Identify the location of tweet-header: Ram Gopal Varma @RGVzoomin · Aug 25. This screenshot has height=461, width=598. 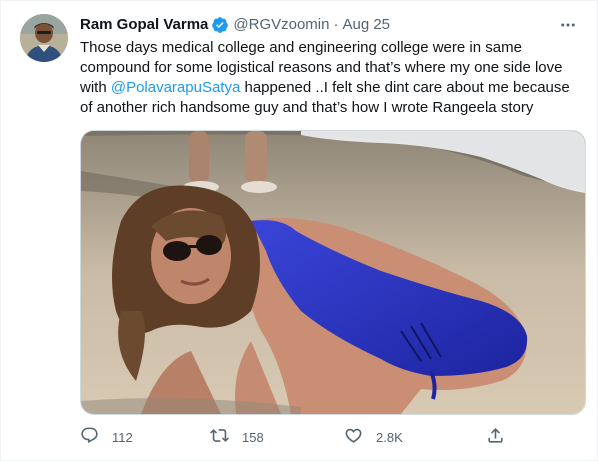
(235, 25).